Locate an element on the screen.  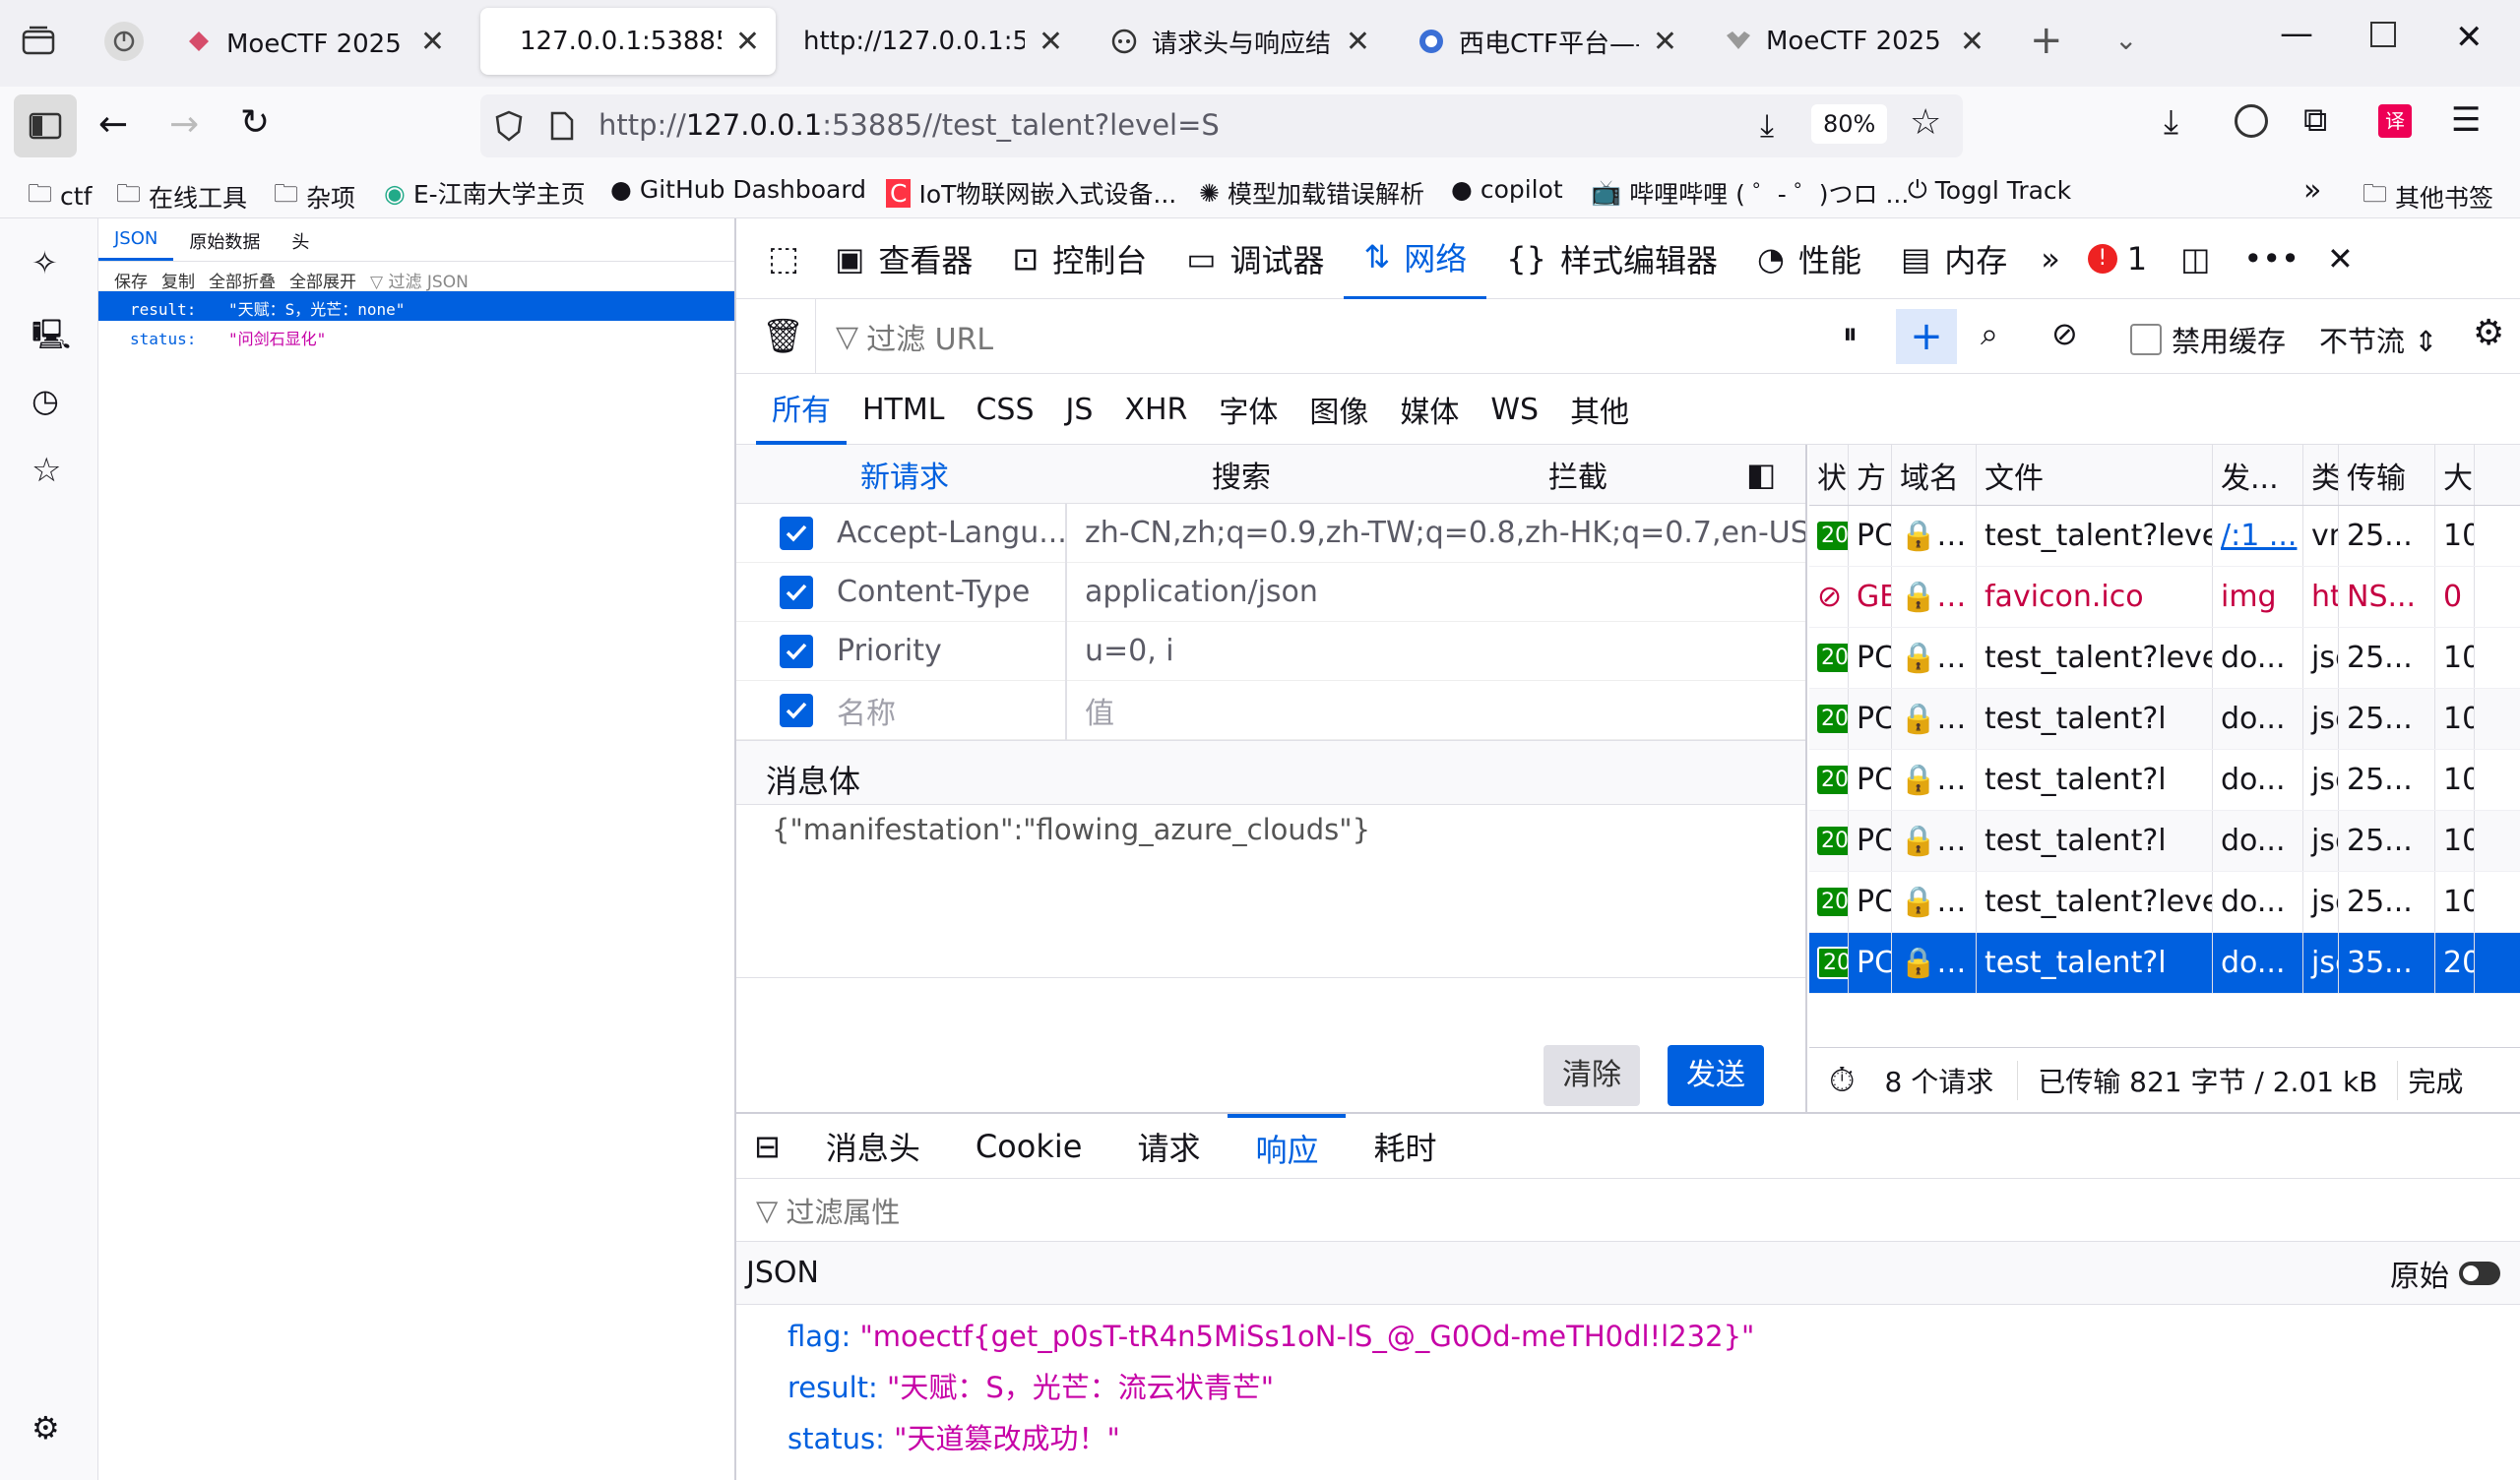
bookmark-ctf: 🗀 ctf is located at coordinates (60, 196).